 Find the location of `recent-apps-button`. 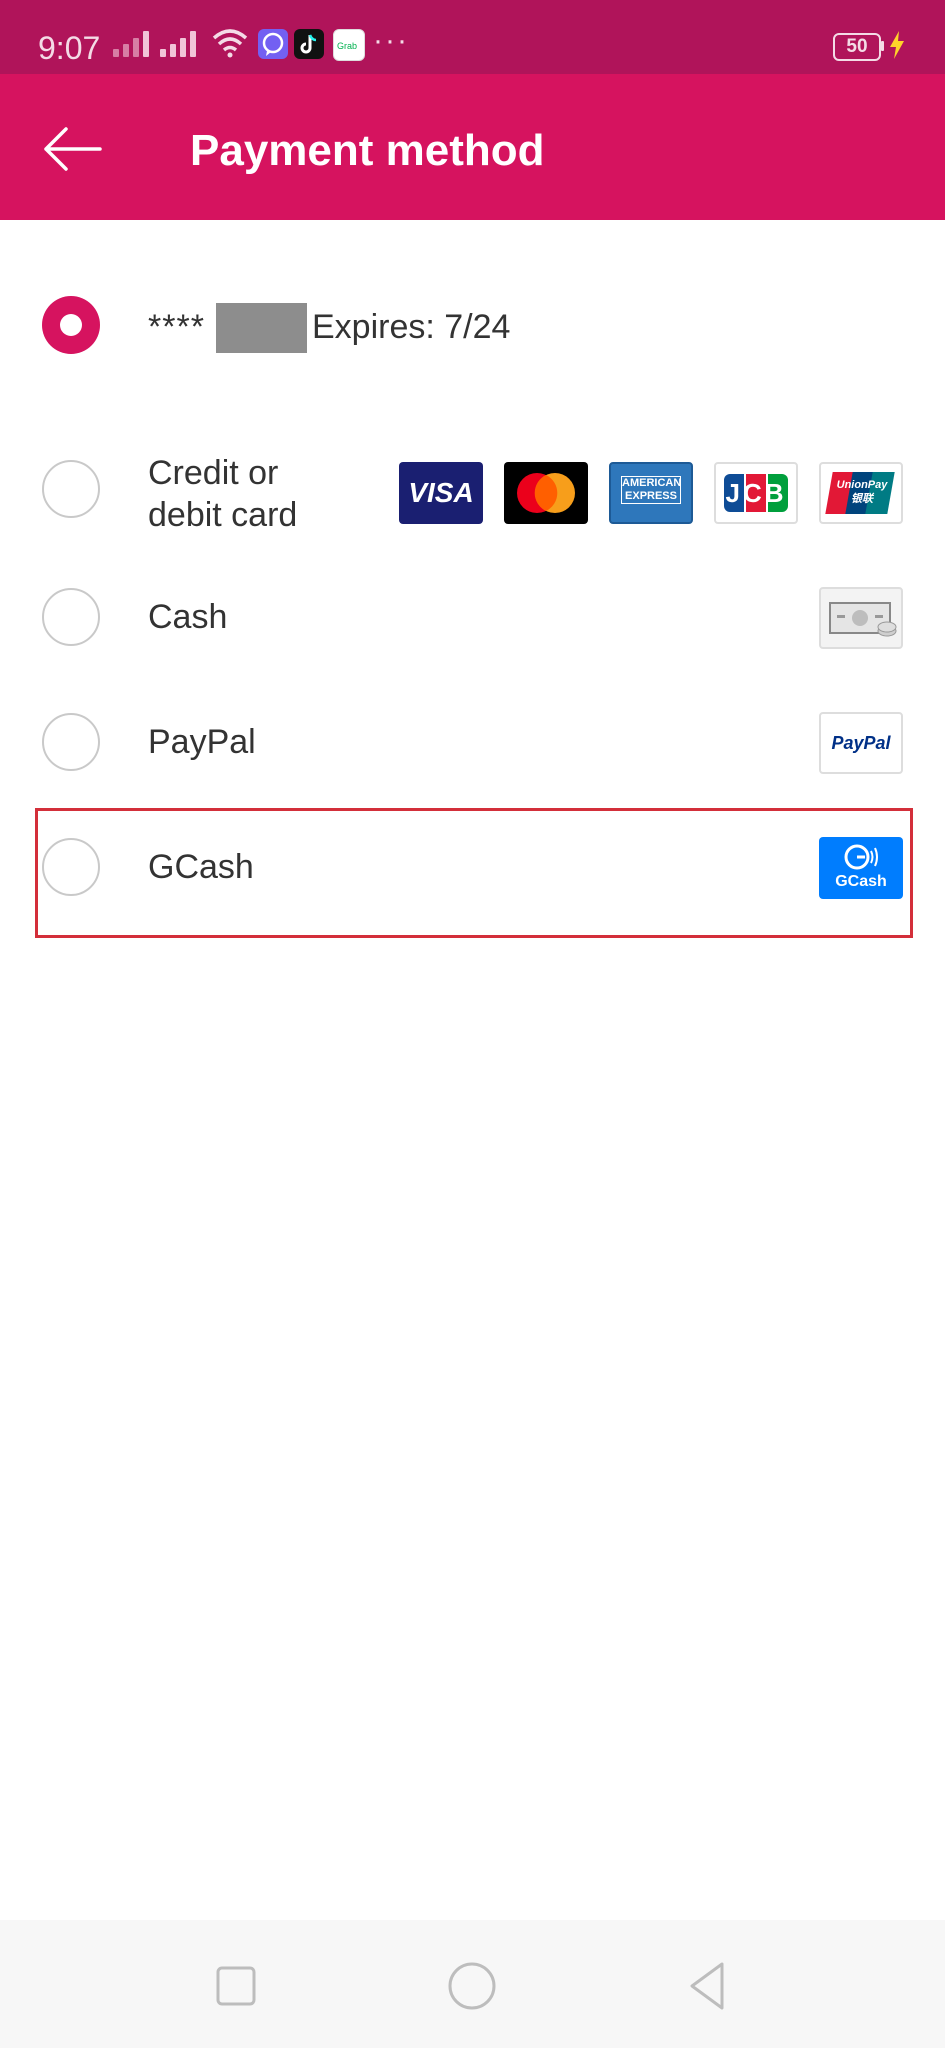

recent-apps-button is located at coordinates (236, 1986).